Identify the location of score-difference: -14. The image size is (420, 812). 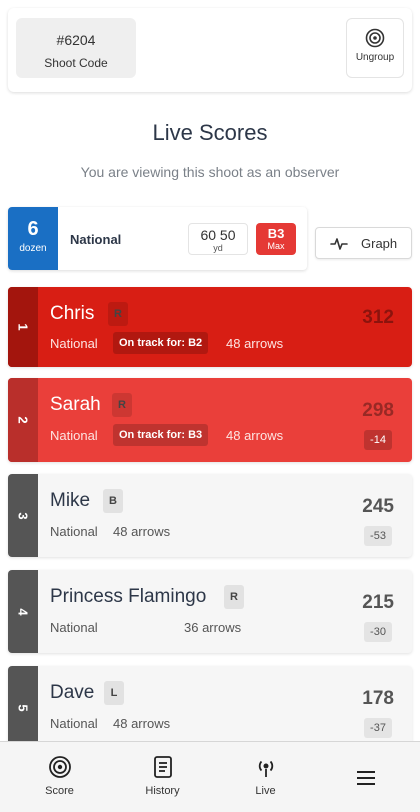
(378, 440).